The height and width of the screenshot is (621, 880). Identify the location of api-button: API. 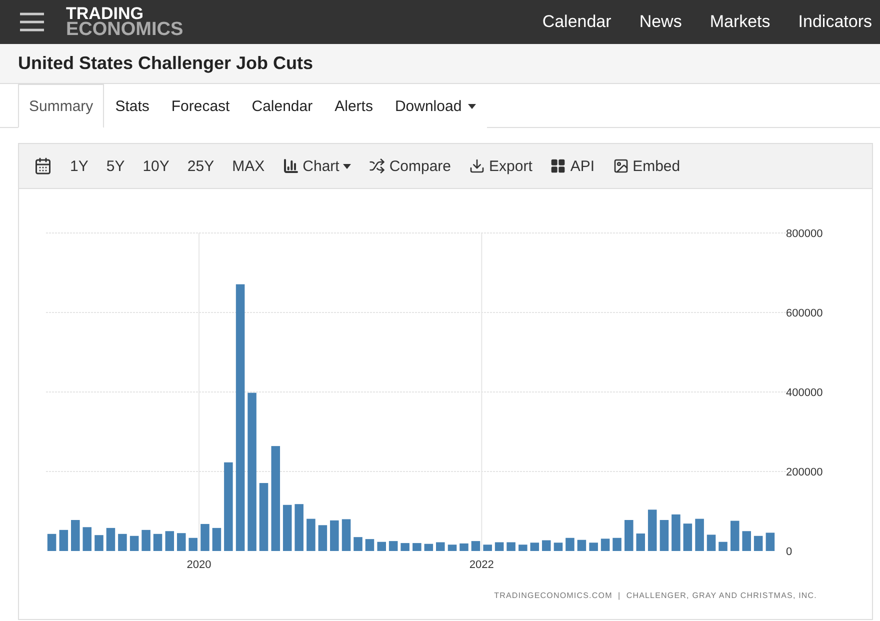
(572, 166).